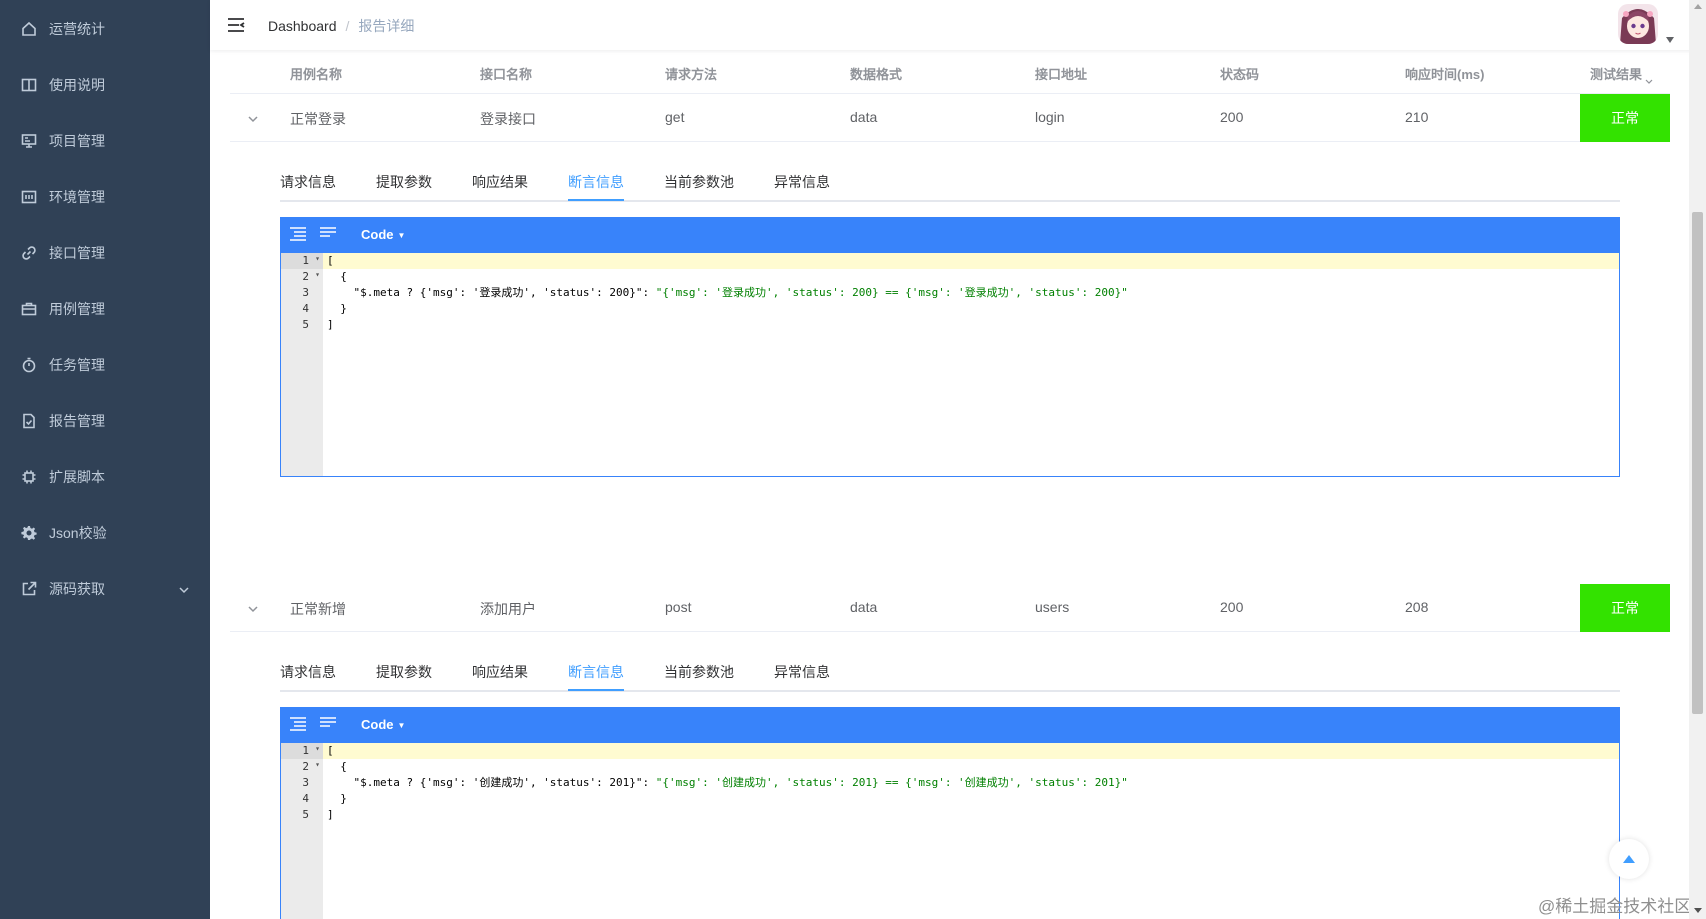 The height and width of the screenshot is (919, 1706). Describe the element at coordinates (77, 421) in the screenshot. I see `sidebar-item-label: 报告管理` at that location.